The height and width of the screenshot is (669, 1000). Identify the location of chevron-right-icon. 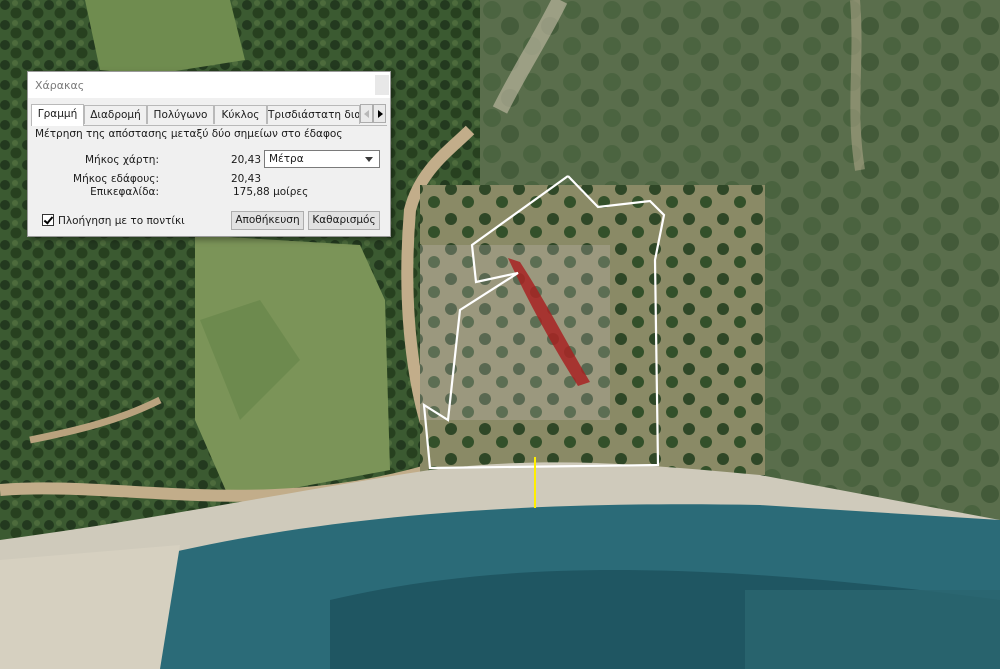
(380, 114).